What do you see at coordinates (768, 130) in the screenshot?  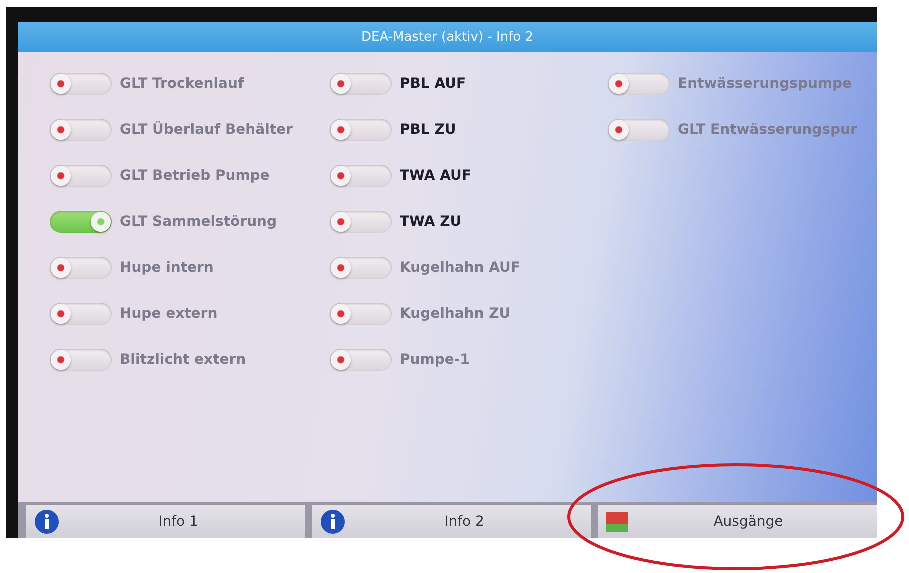 I see `toggle-label: GLT Entwässerungspur` at bounding box center [768, 130].